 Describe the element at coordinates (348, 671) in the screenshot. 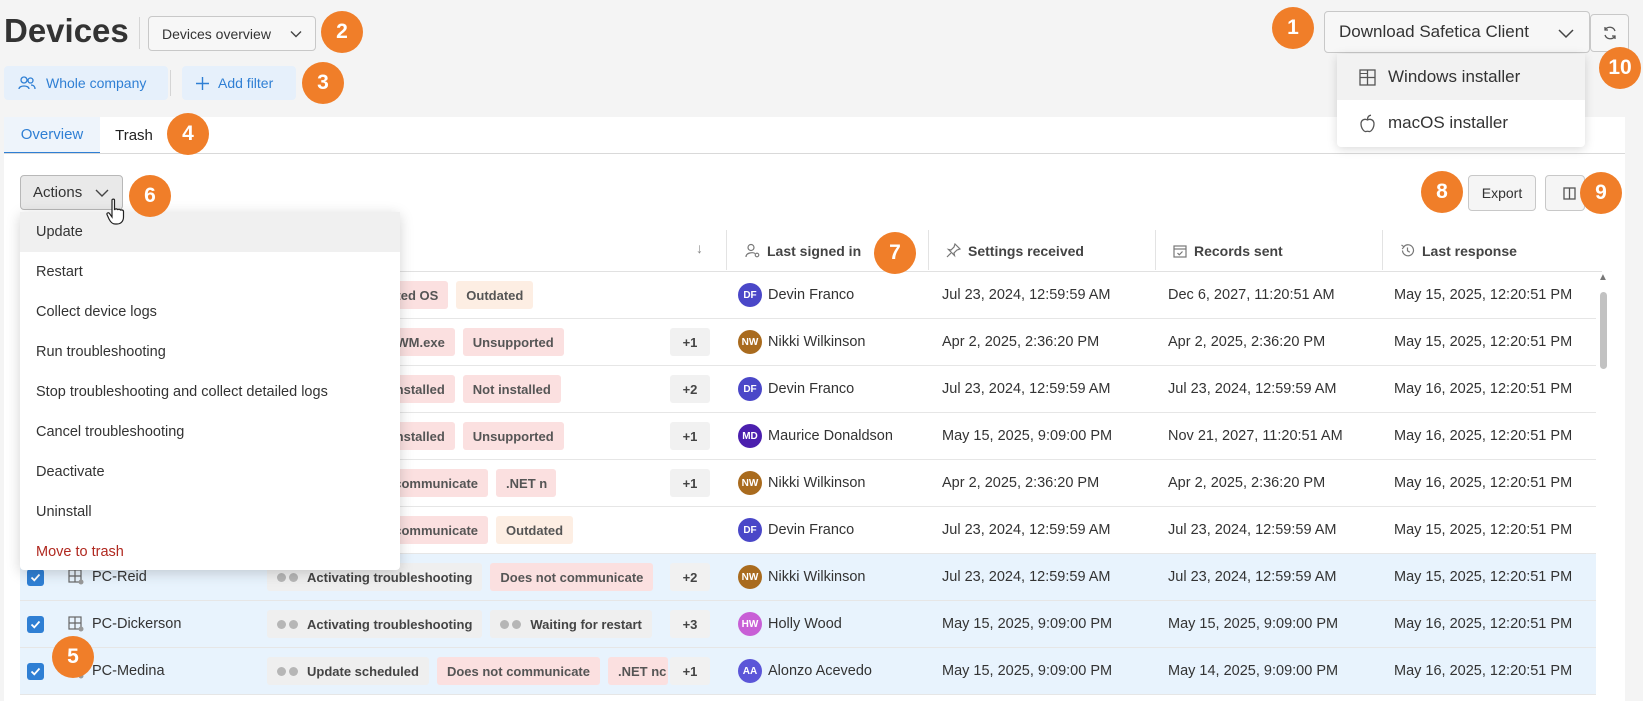

I see `status-badge: Update scheduled` at that location.